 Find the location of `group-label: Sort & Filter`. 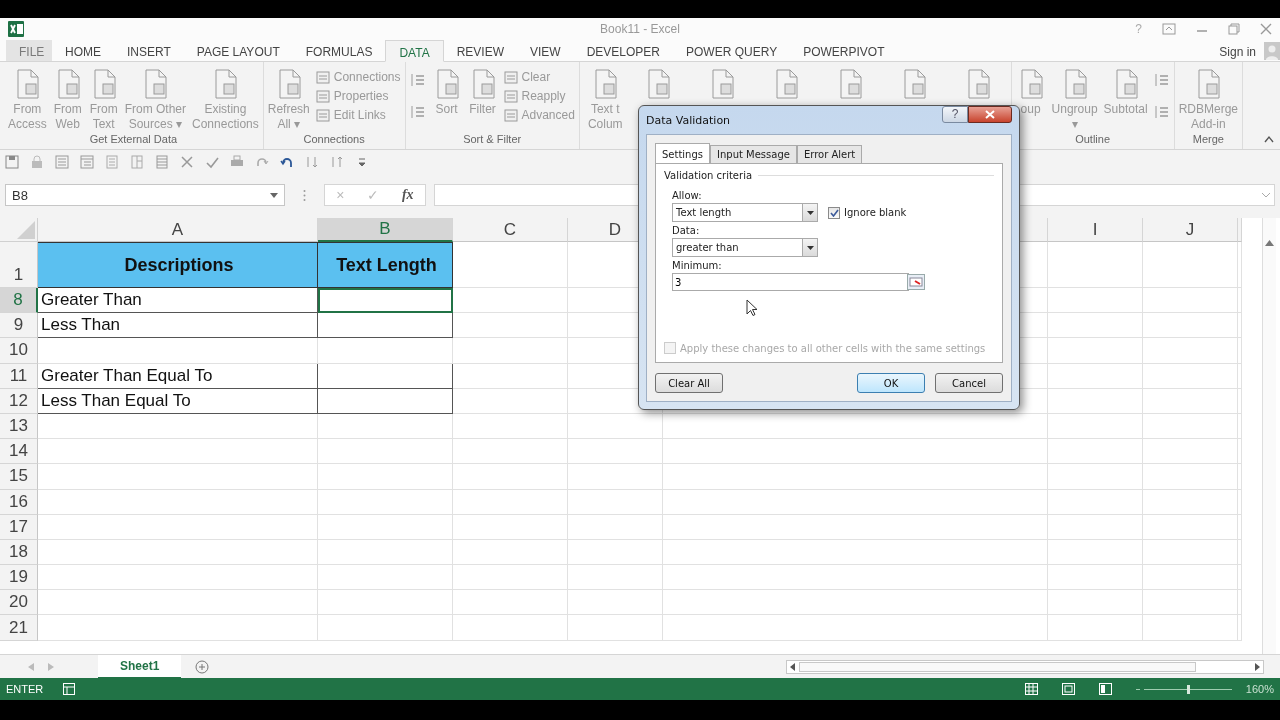

group-label: Sort & Filter is located at coordinates (492, 140).